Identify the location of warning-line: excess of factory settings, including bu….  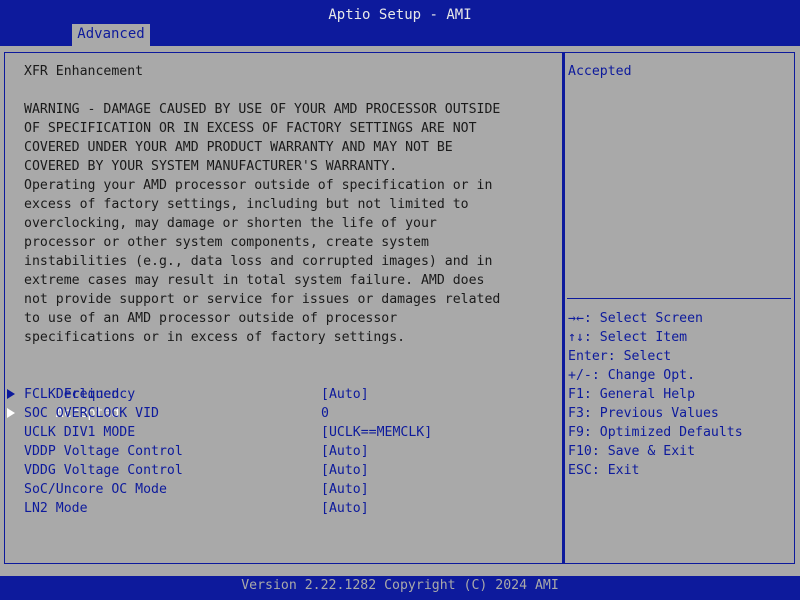
(246, 204).